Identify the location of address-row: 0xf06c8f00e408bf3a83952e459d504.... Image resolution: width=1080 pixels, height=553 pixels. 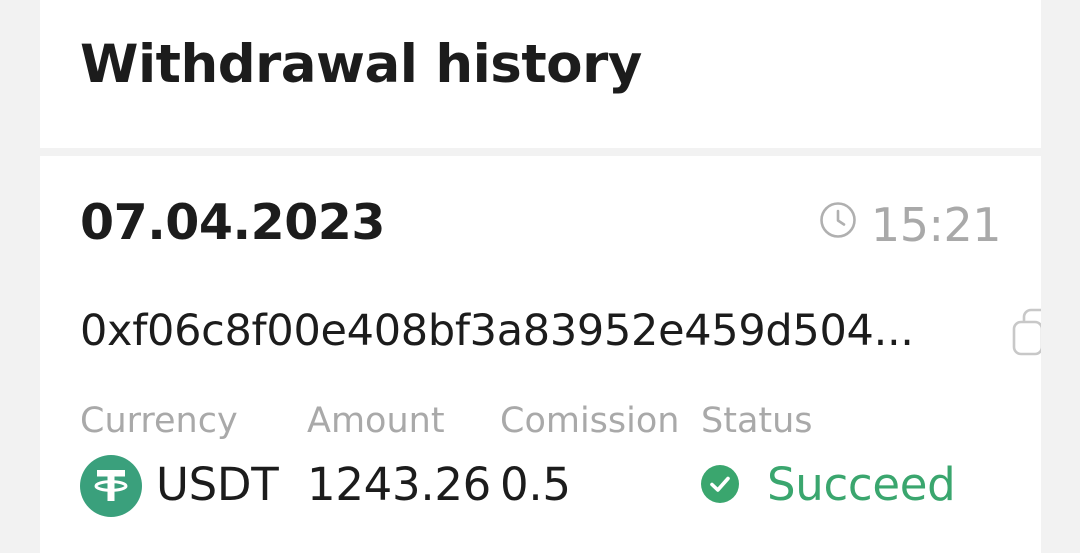
(560, 338).